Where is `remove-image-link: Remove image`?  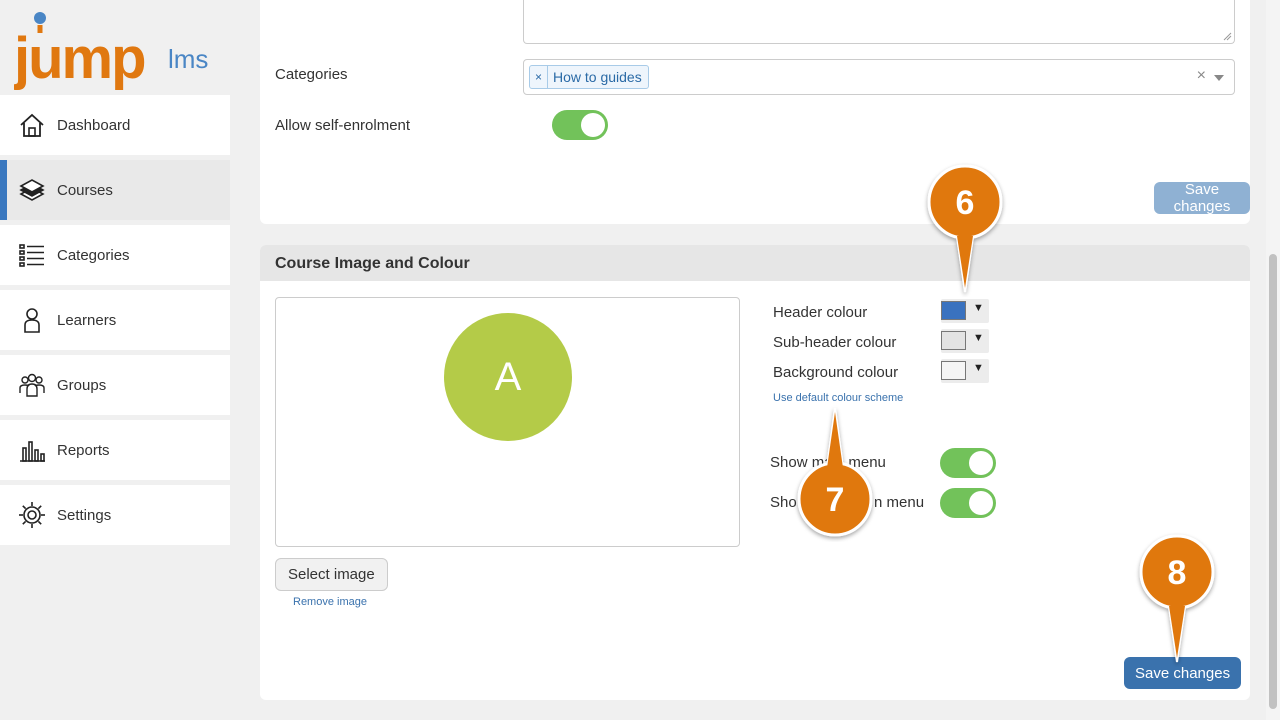
remove-image-link: Remove image is located at coordinates (330, 602).